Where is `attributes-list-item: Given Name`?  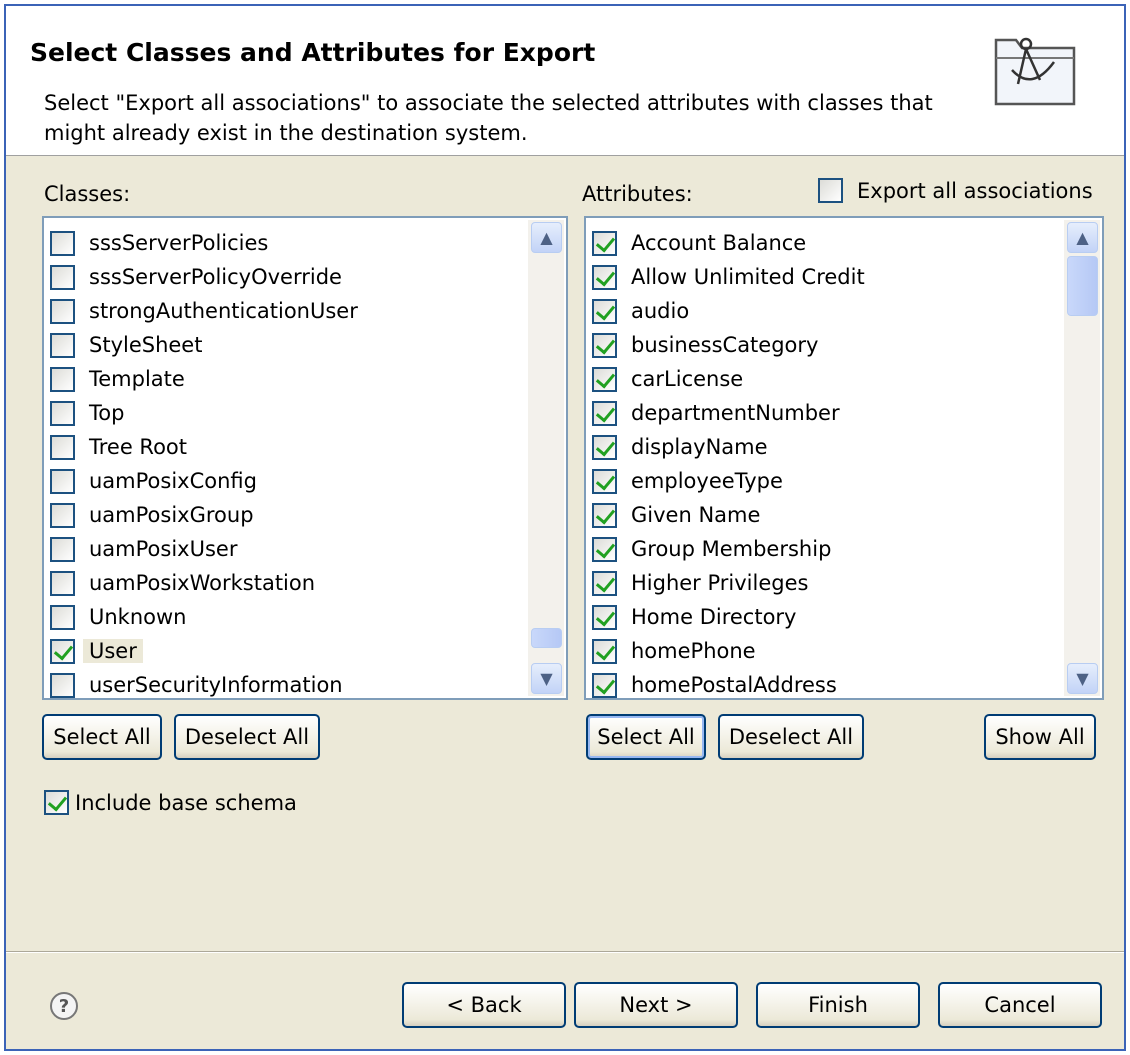
attributes-list-item: Given Name is located at coordinates (728, 515).